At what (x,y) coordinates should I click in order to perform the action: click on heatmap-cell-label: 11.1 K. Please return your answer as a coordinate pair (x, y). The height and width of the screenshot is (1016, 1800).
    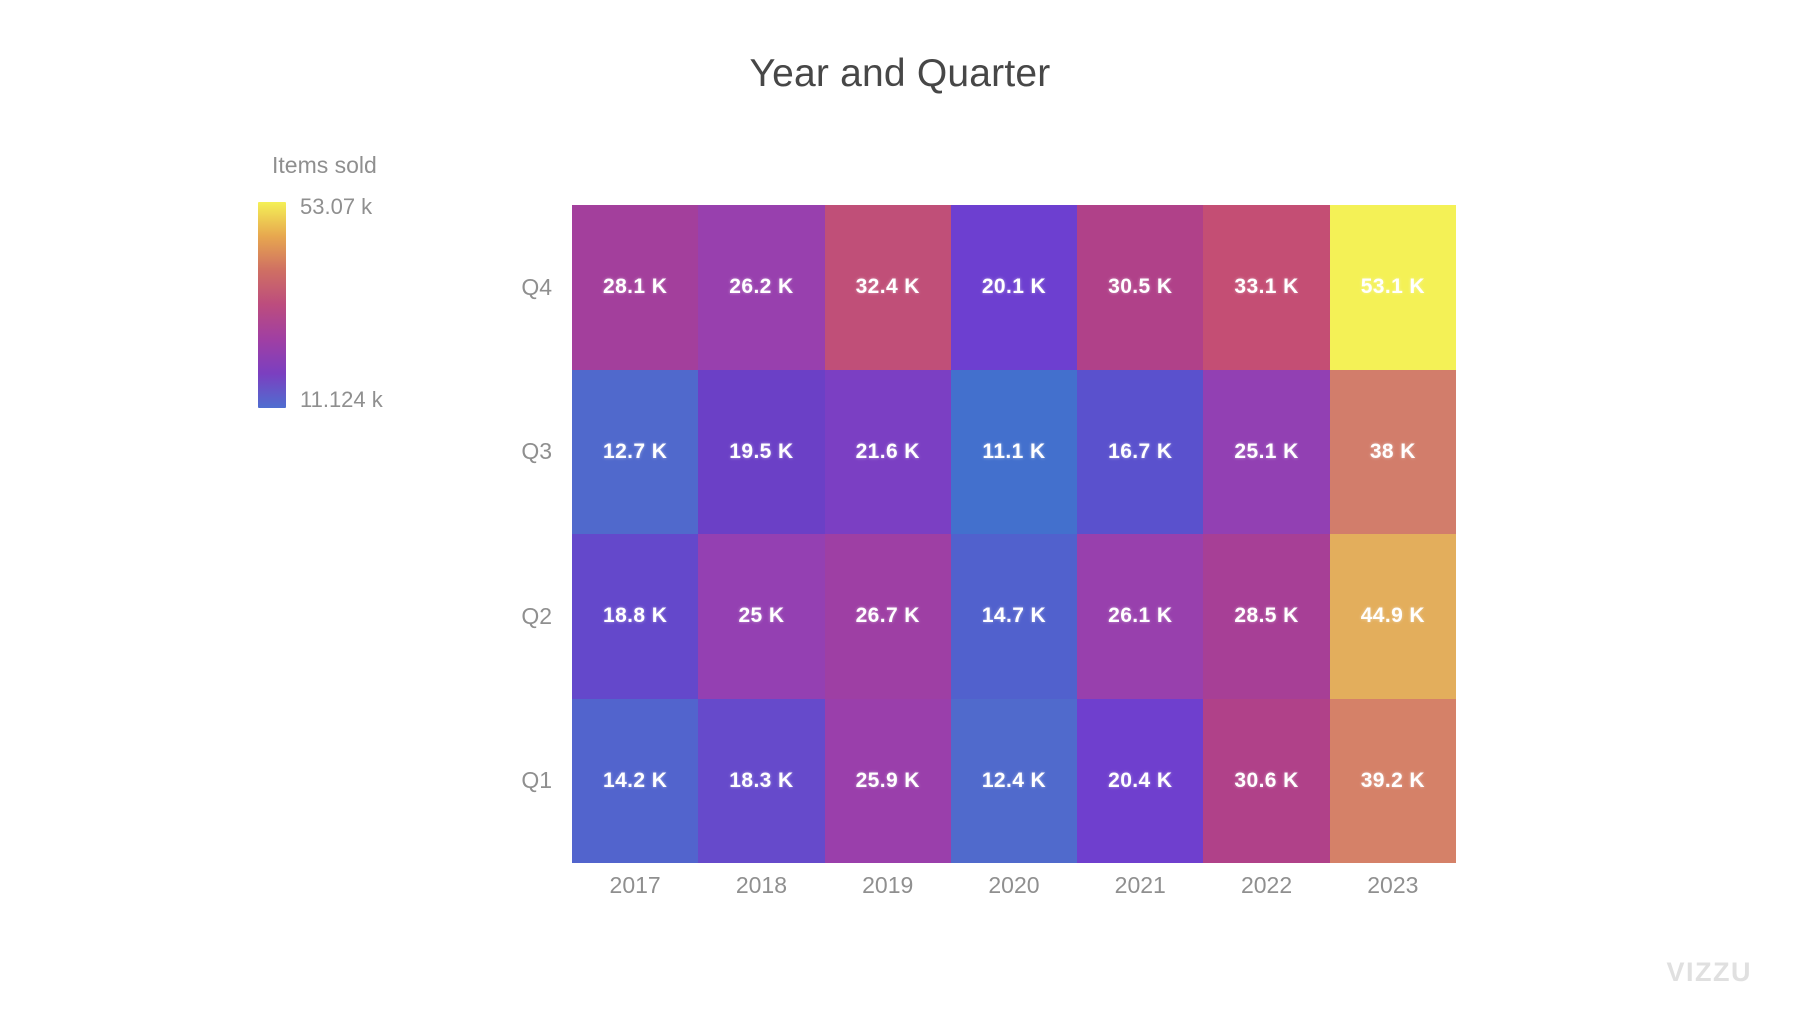
    Looking at the image, I should click on (1014, 451).